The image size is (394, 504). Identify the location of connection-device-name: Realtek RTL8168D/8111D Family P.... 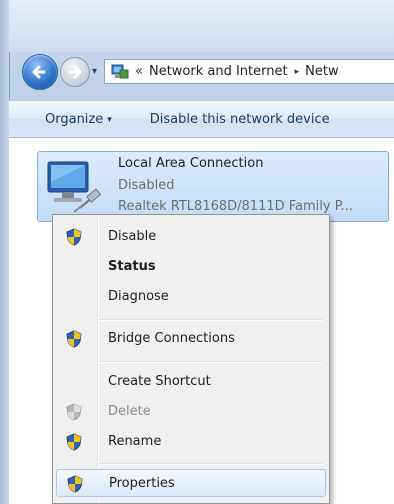
(235, 206).